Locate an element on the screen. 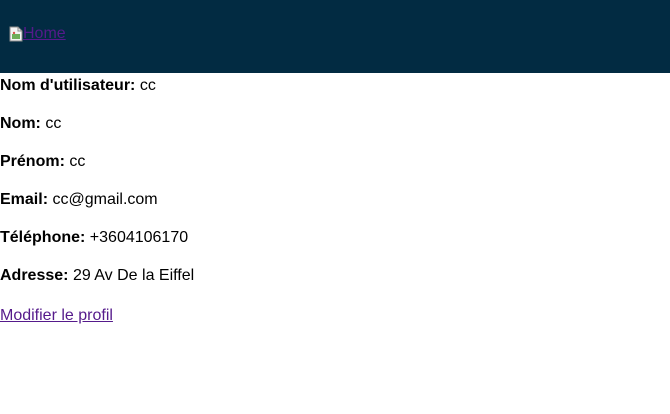  address-value: 29 Av De la Eiffel is located at coordinates (133, 275).